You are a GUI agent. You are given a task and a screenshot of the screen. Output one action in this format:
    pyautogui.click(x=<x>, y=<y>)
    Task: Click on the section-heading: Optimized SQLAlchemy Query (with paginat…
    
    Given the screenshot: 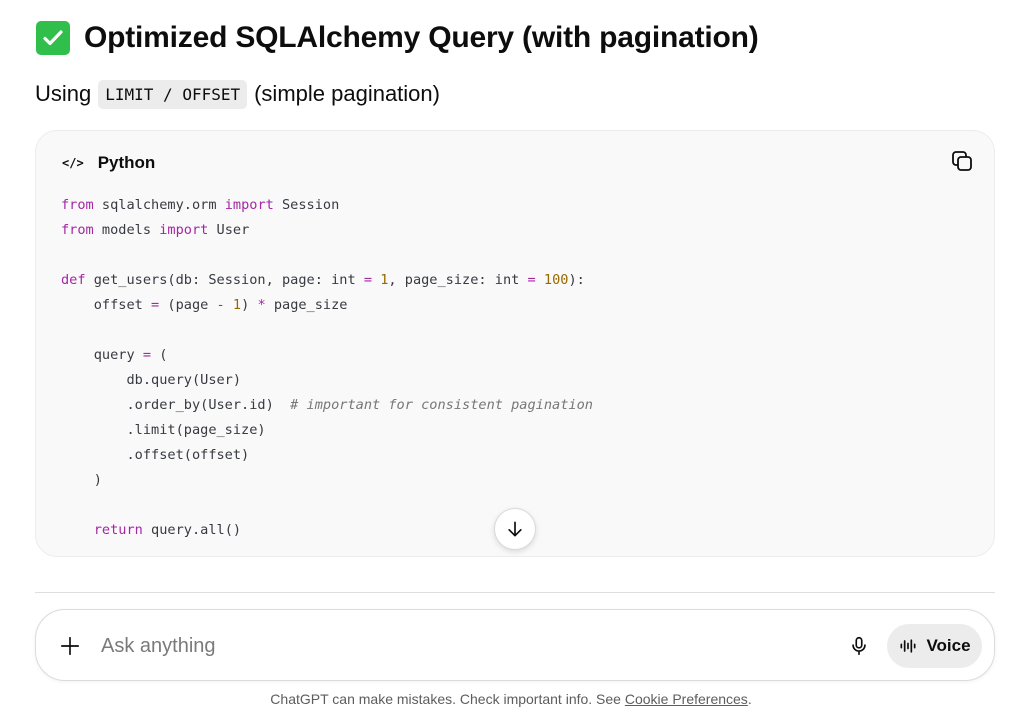 What is the action you would take?
    pyautogui.click(x=397, y=38)
    